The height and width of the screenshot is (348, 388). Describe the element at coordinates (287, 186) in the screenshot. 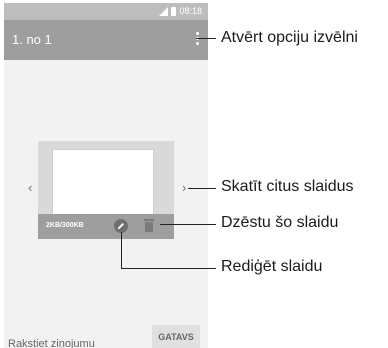

I see `callout-view-slides: Skatīt citus slaidus` at that location.